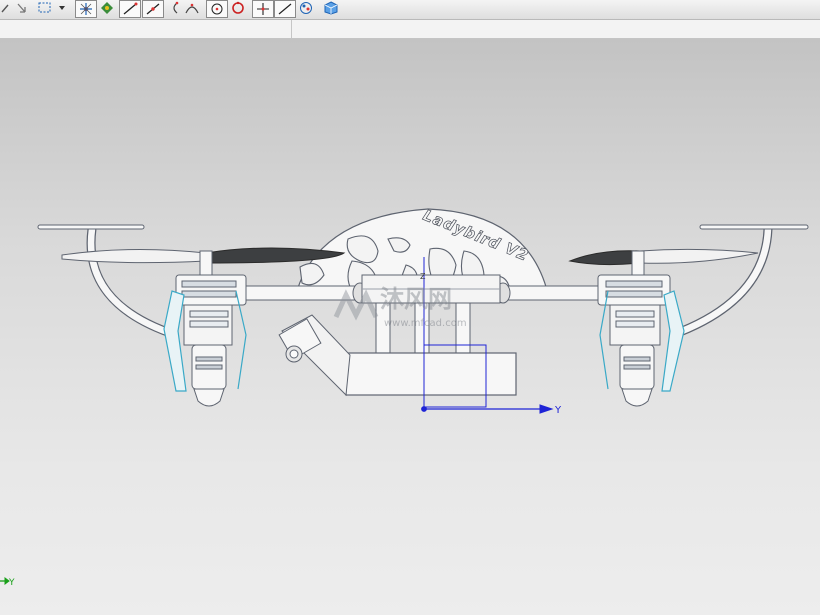 The height and width of the screenshot is (615, 820). Describe the element at coordinates (699, 256) in the screenshot. I see `right-propeller-light-blade` at that location.